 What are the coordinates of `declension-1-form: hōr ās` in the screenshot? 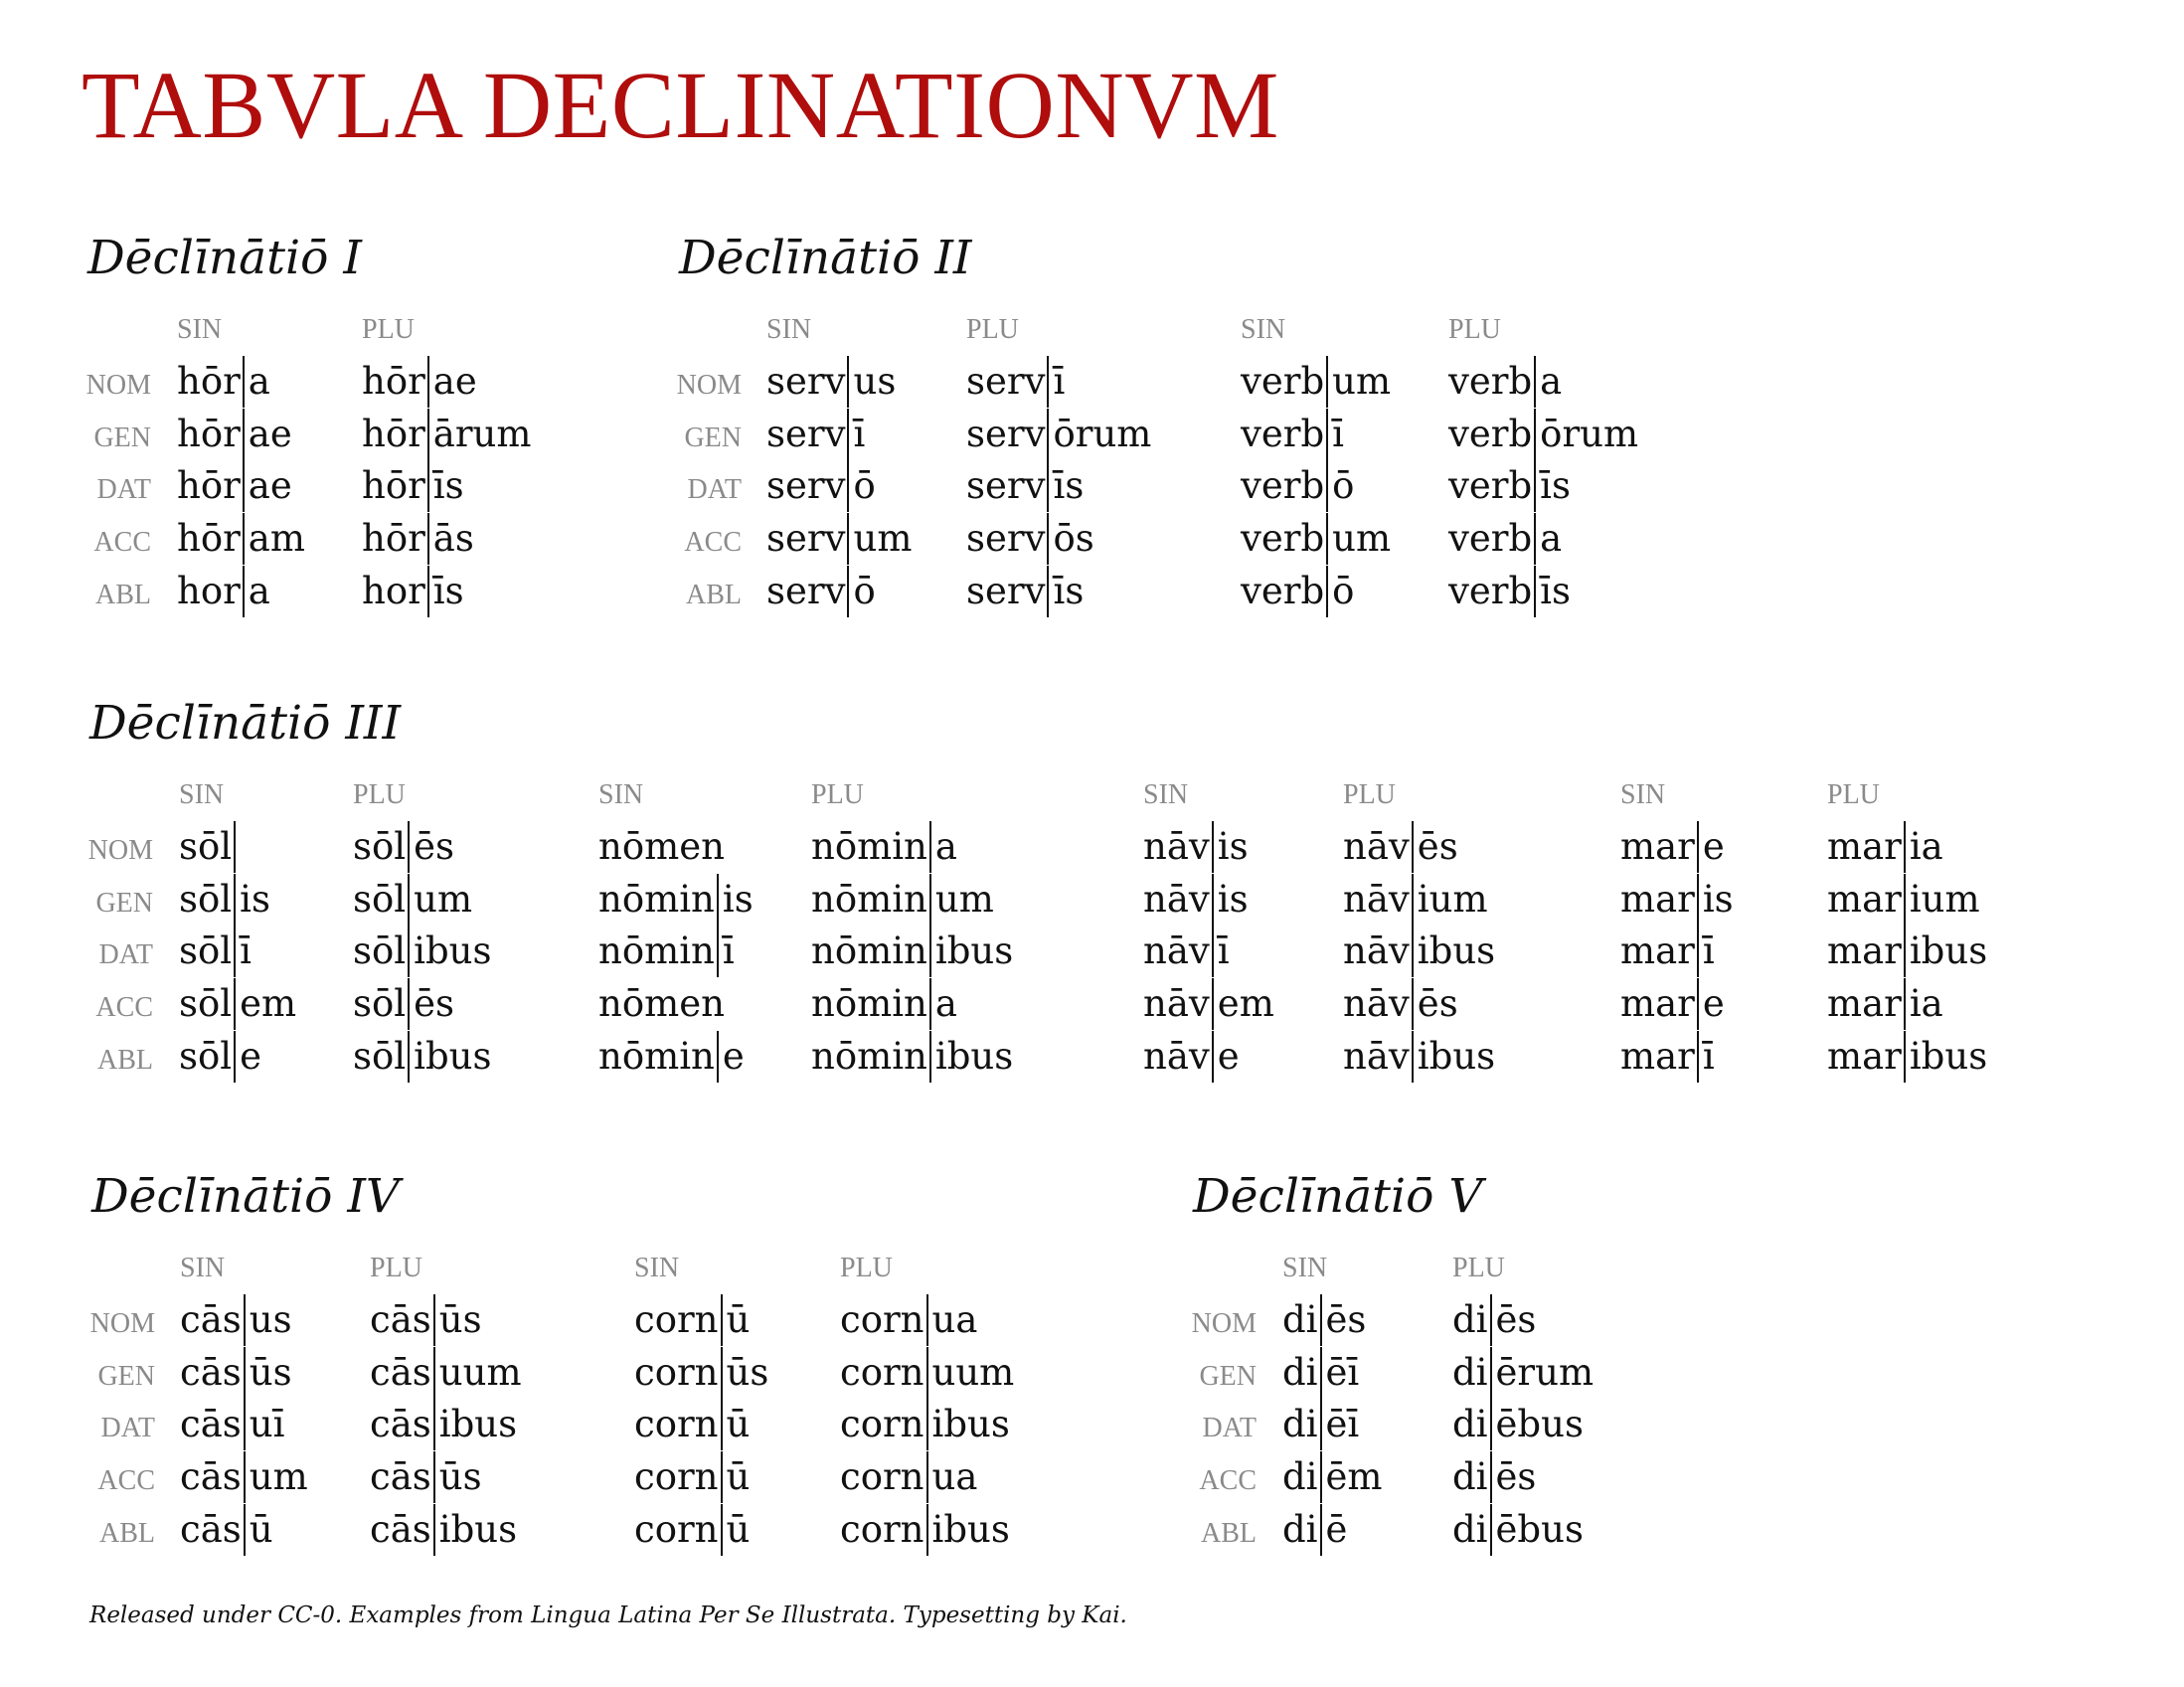 It's located at (418, 539).